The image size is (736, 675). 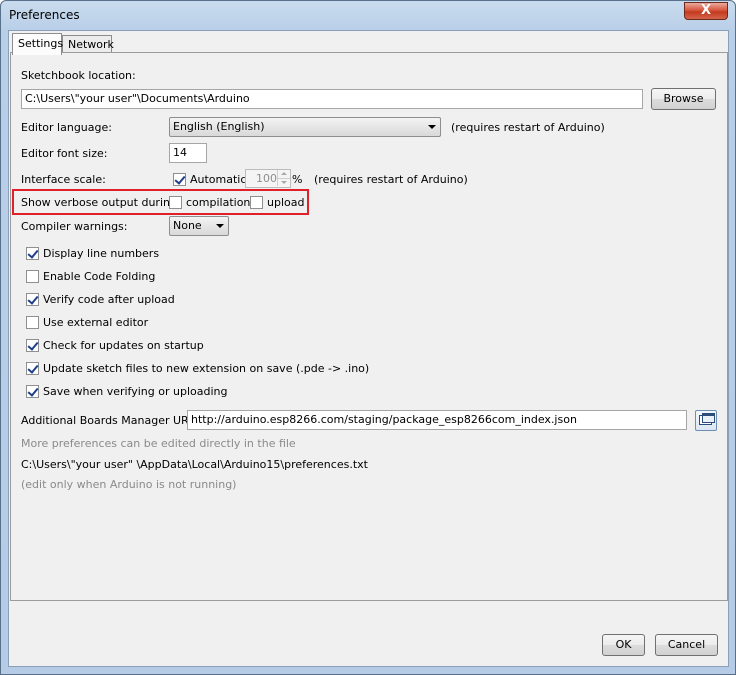 I want to click on editor-language-value: English (English), so click(x=219, y=126).